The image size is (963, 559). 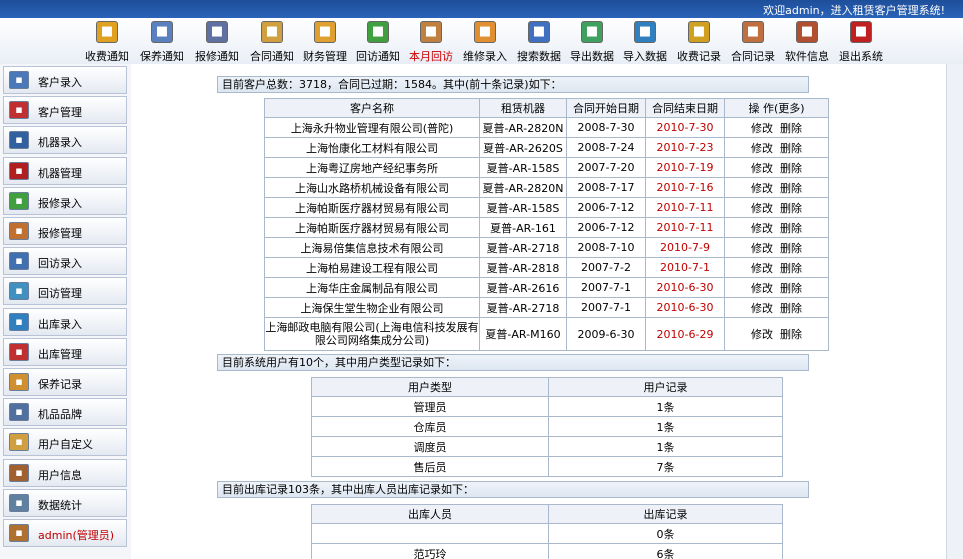 I want to click on customer-name-cell: 上海华庄金属制品有限公司, so click(x=372, y=287).